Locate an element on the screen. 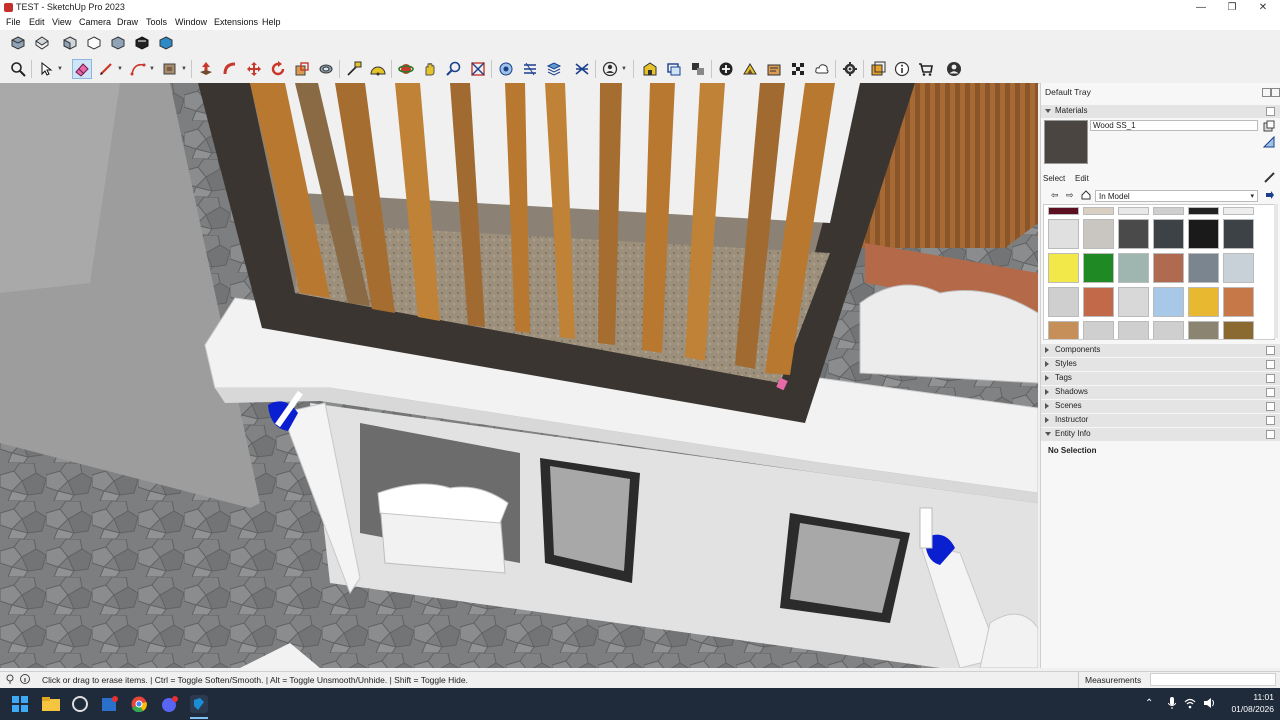 The height and width of the screenshot is (720, 1280). geo-location-icon is located at coordinates (10, 679).